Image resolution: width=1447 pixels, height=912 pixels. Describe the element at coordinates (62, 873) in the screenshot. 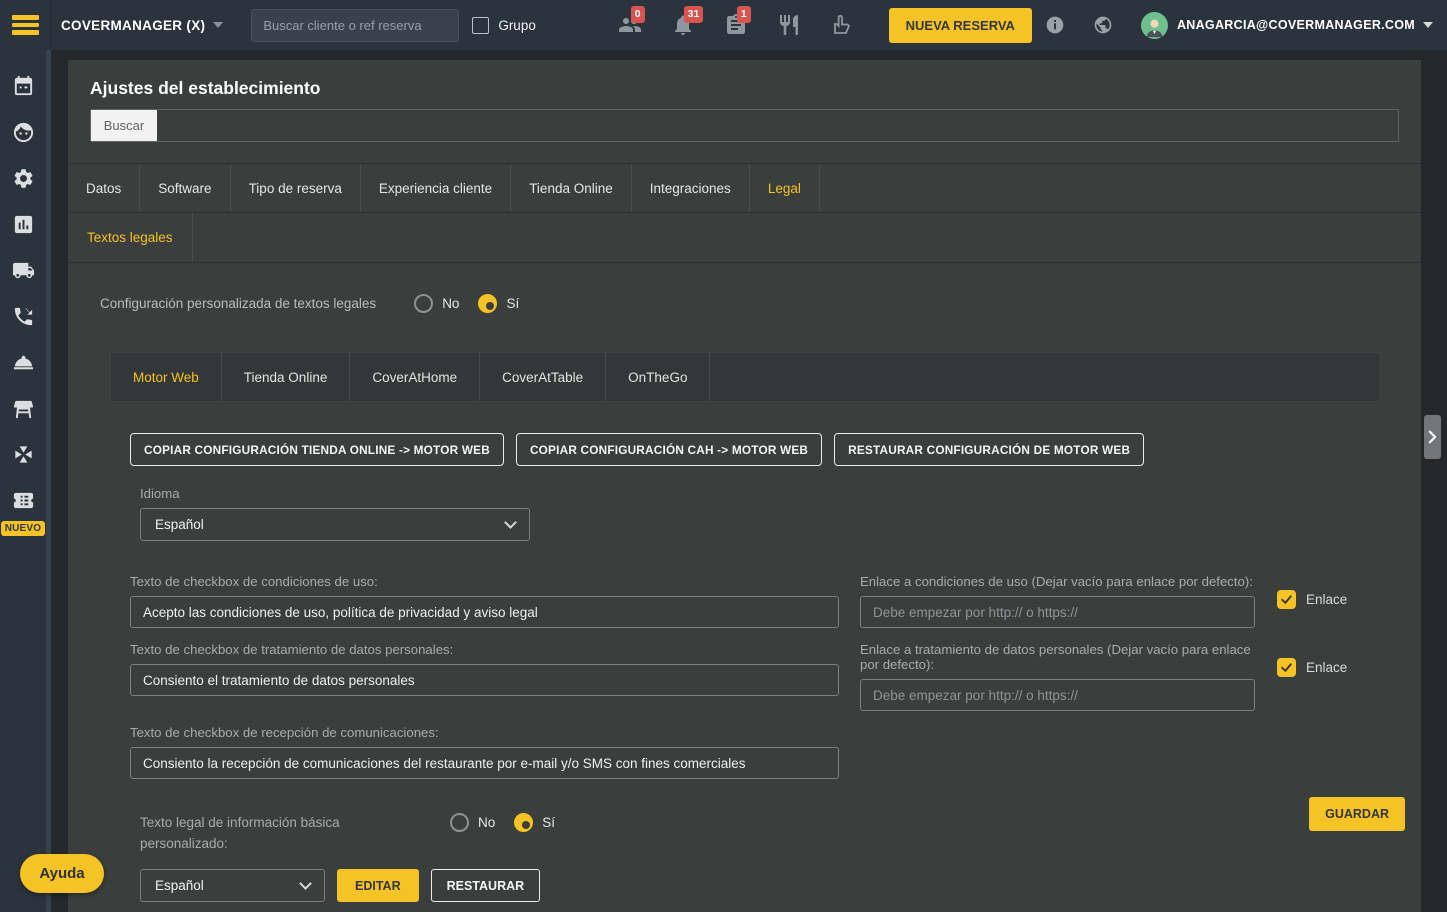

I see `ayuda-button: Ayuda` at that location.